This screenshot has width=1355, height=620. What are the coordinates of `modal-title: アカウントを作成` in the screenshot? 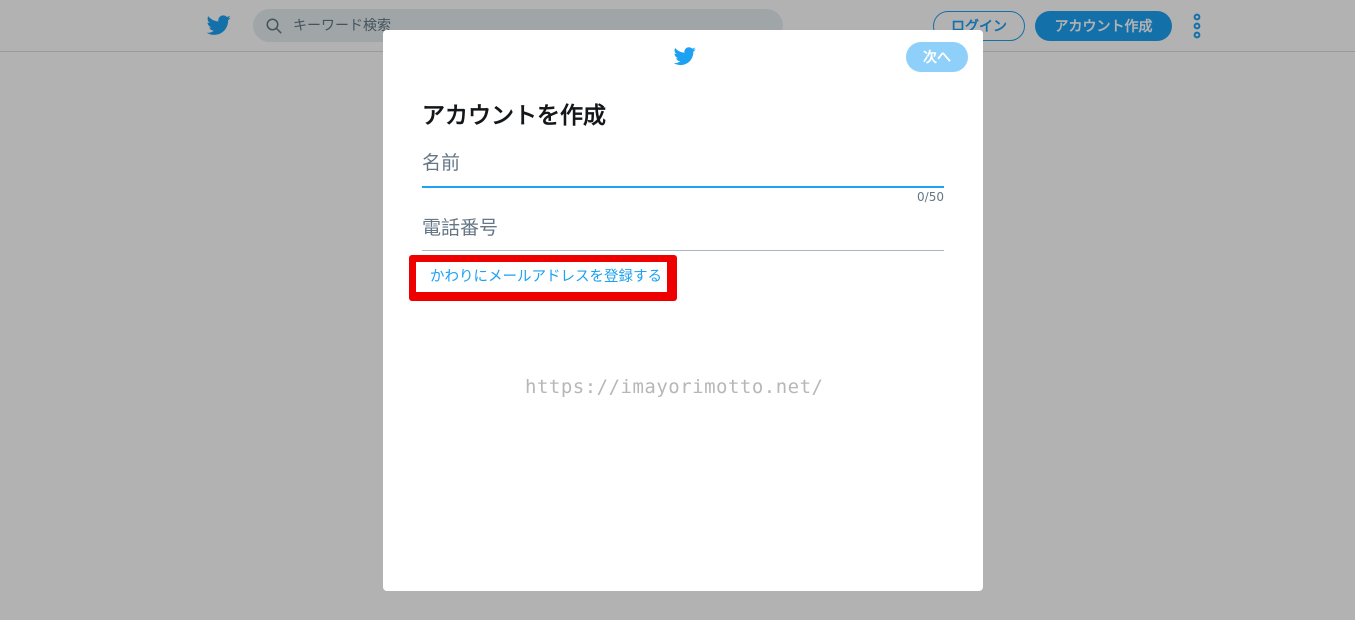 It's located at (514, 116).